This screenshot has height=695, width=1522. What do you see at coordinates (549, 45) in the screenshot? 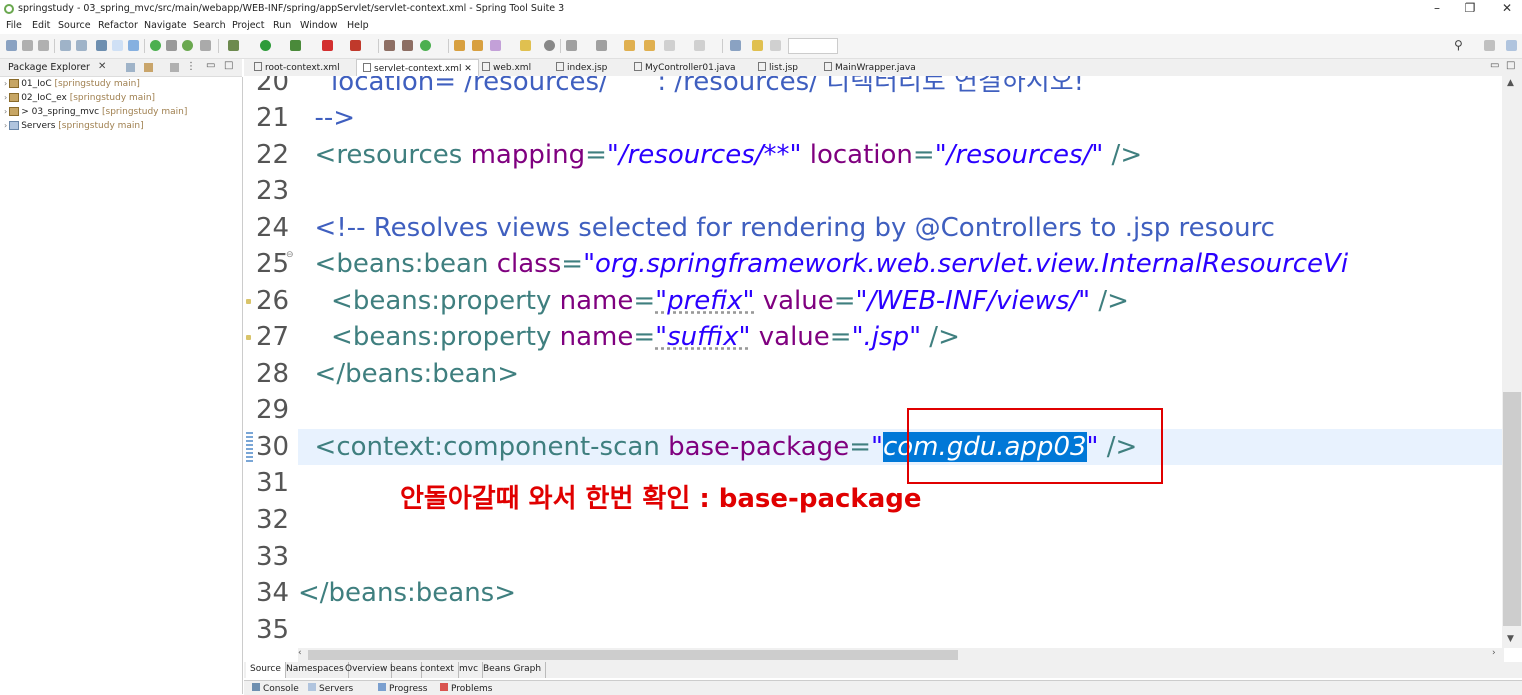
I see `globe-icon` at bounding box center [549, 45].